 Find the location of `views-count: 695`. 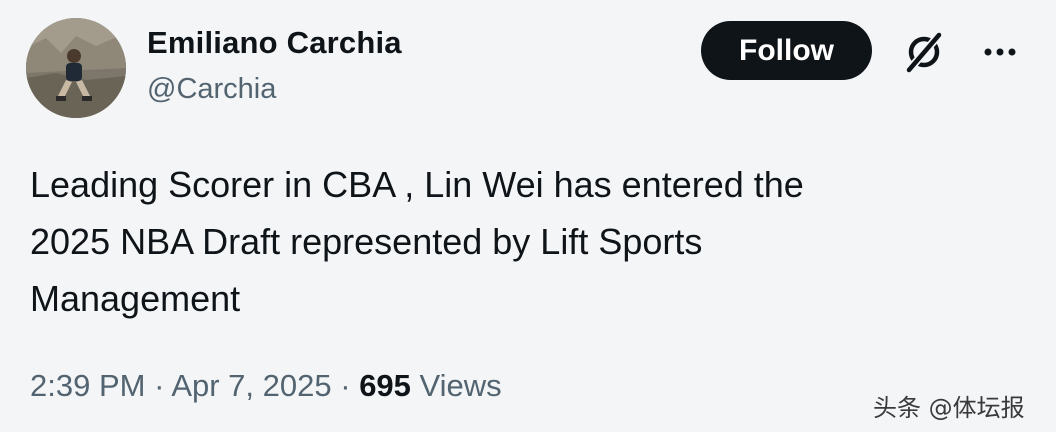

views-count: 695 is located at coordinates (385, 385).